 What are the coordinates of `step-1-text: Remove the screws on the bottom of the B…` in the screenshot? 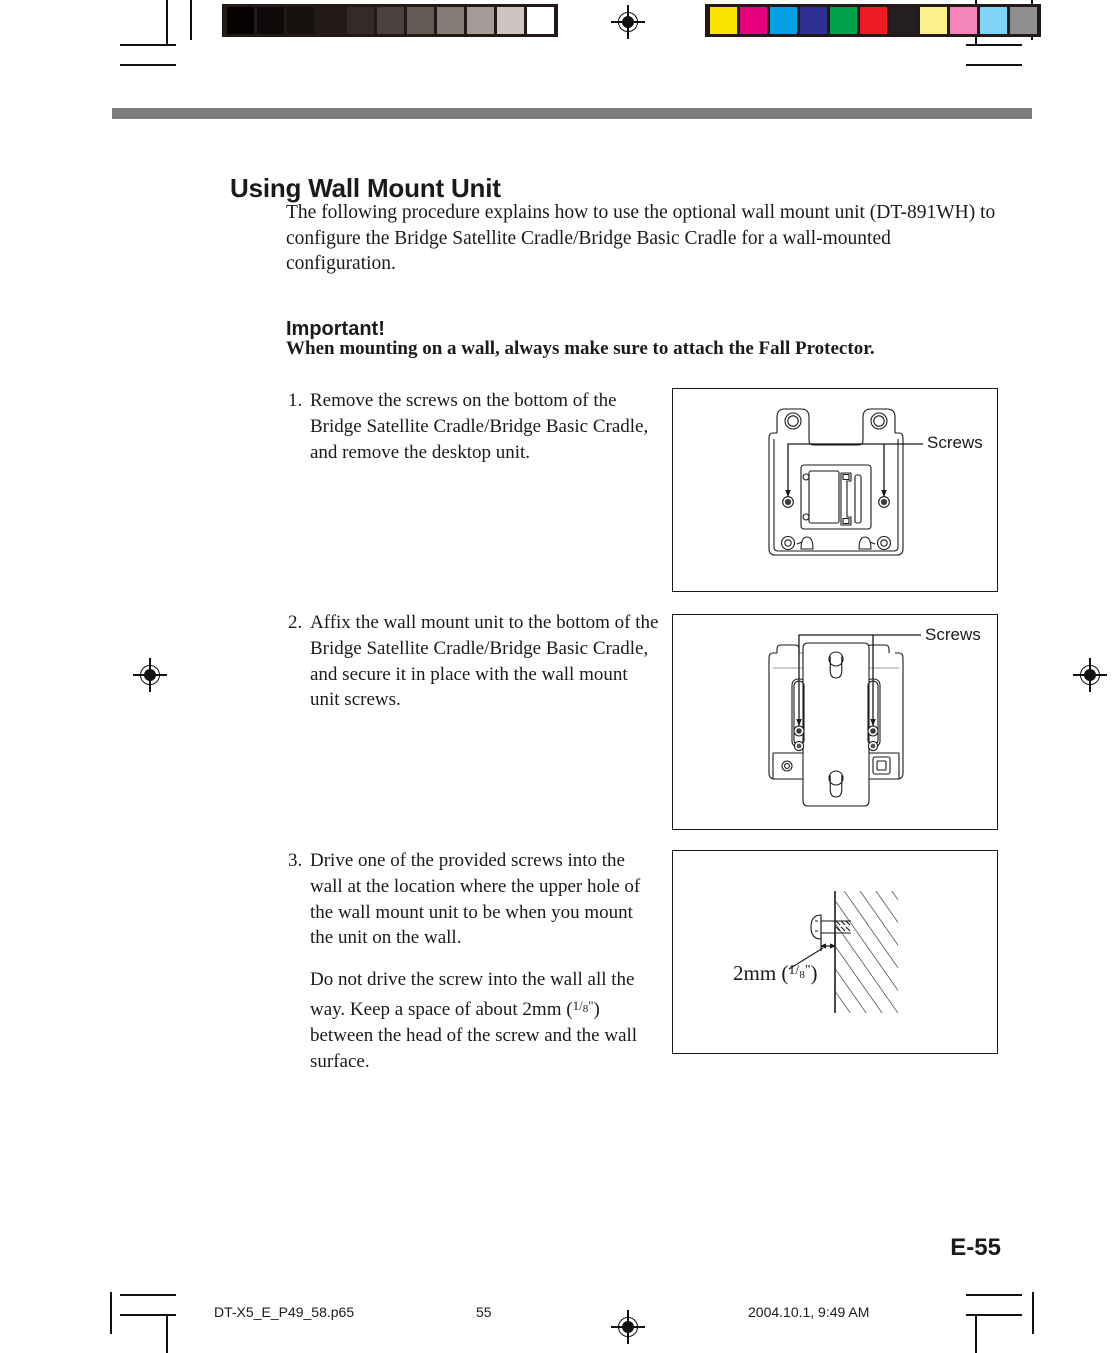 It's located at (479, 426).